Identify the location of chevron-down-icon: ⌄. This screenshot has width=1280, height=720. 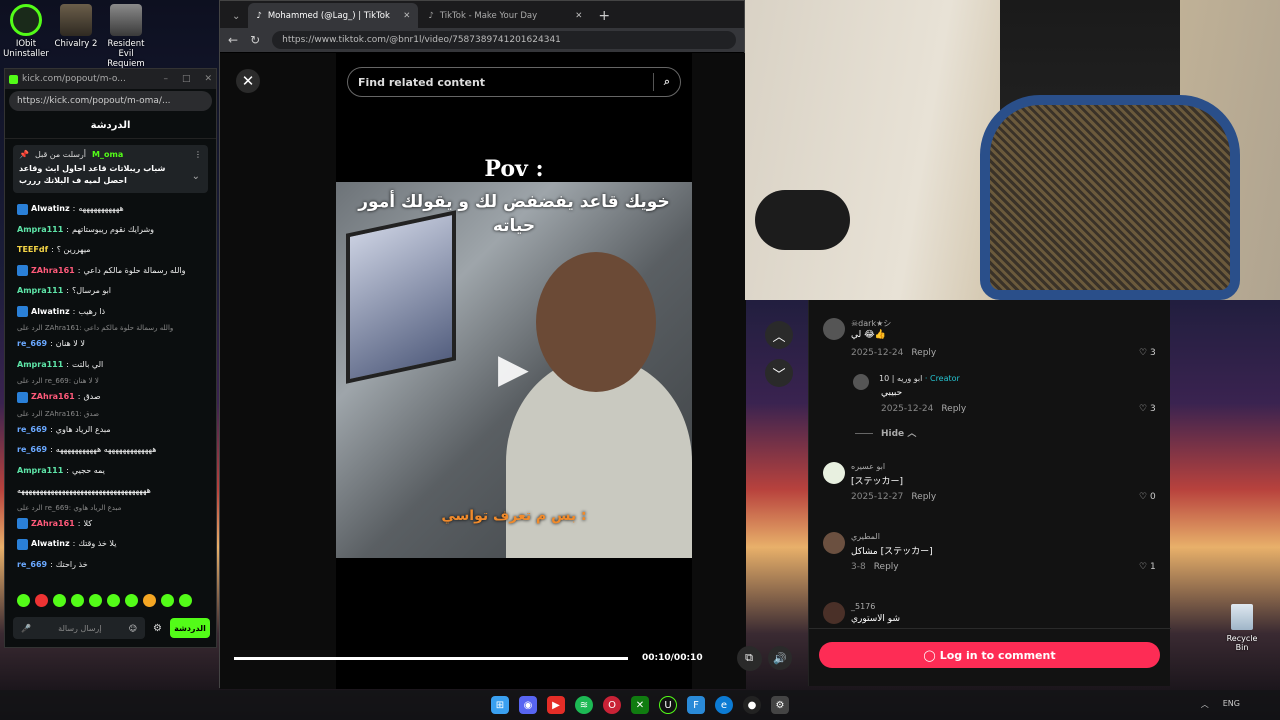
(196, 176).